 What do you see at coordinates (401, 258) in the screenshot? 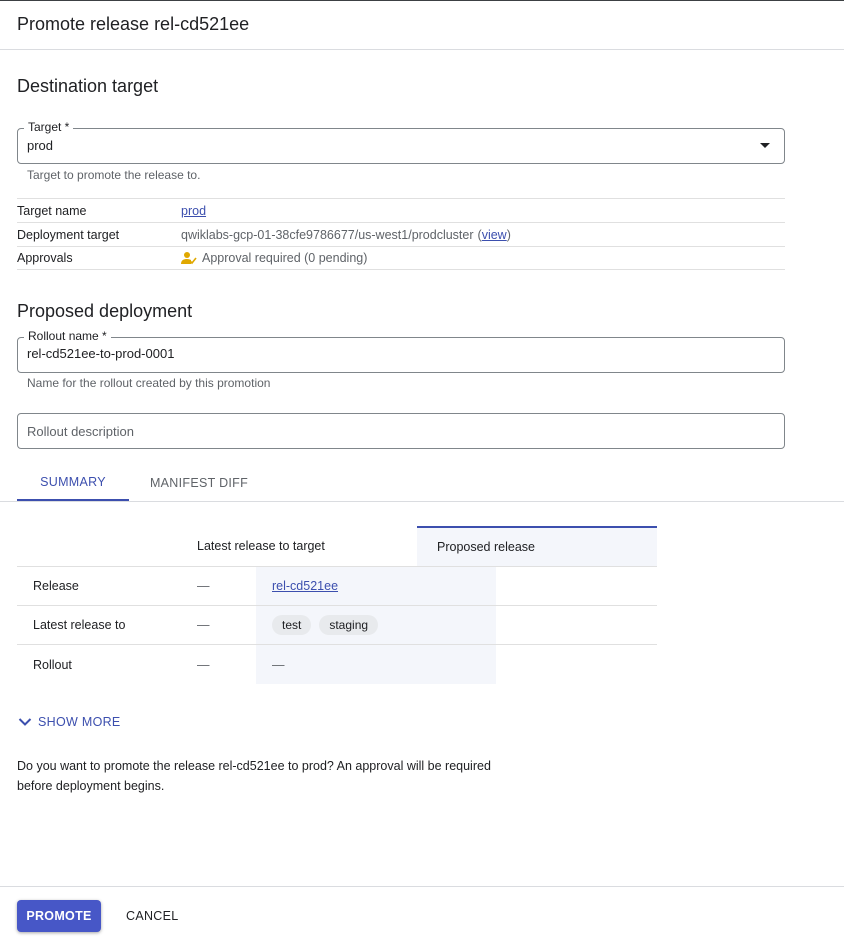
I see `approvals-row: Approvals Approval required (0 pending)` at bounding box center [401, 258].